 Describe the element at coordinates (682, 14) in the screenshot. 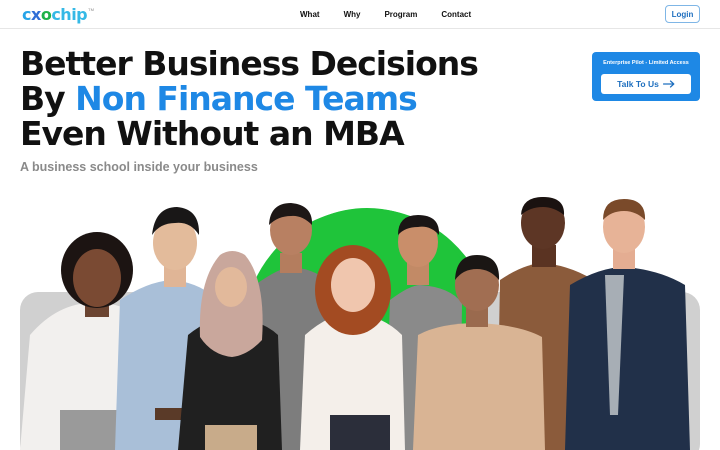

I see `login-button: Login` at that location.